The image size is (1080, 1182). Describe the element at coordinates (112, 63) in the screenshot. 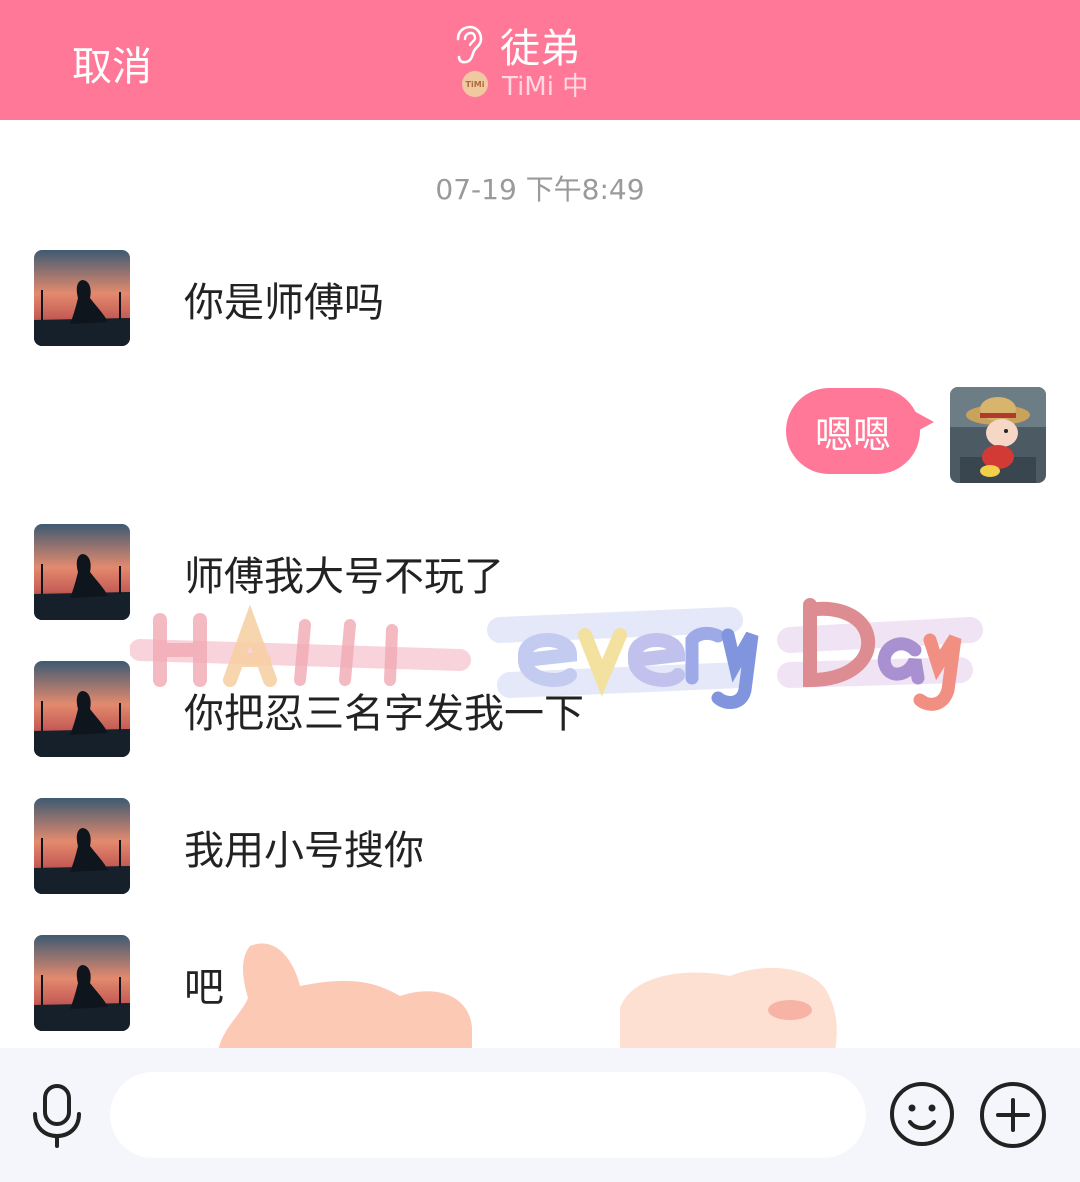

I see `cancel-button: 取消` at that location.